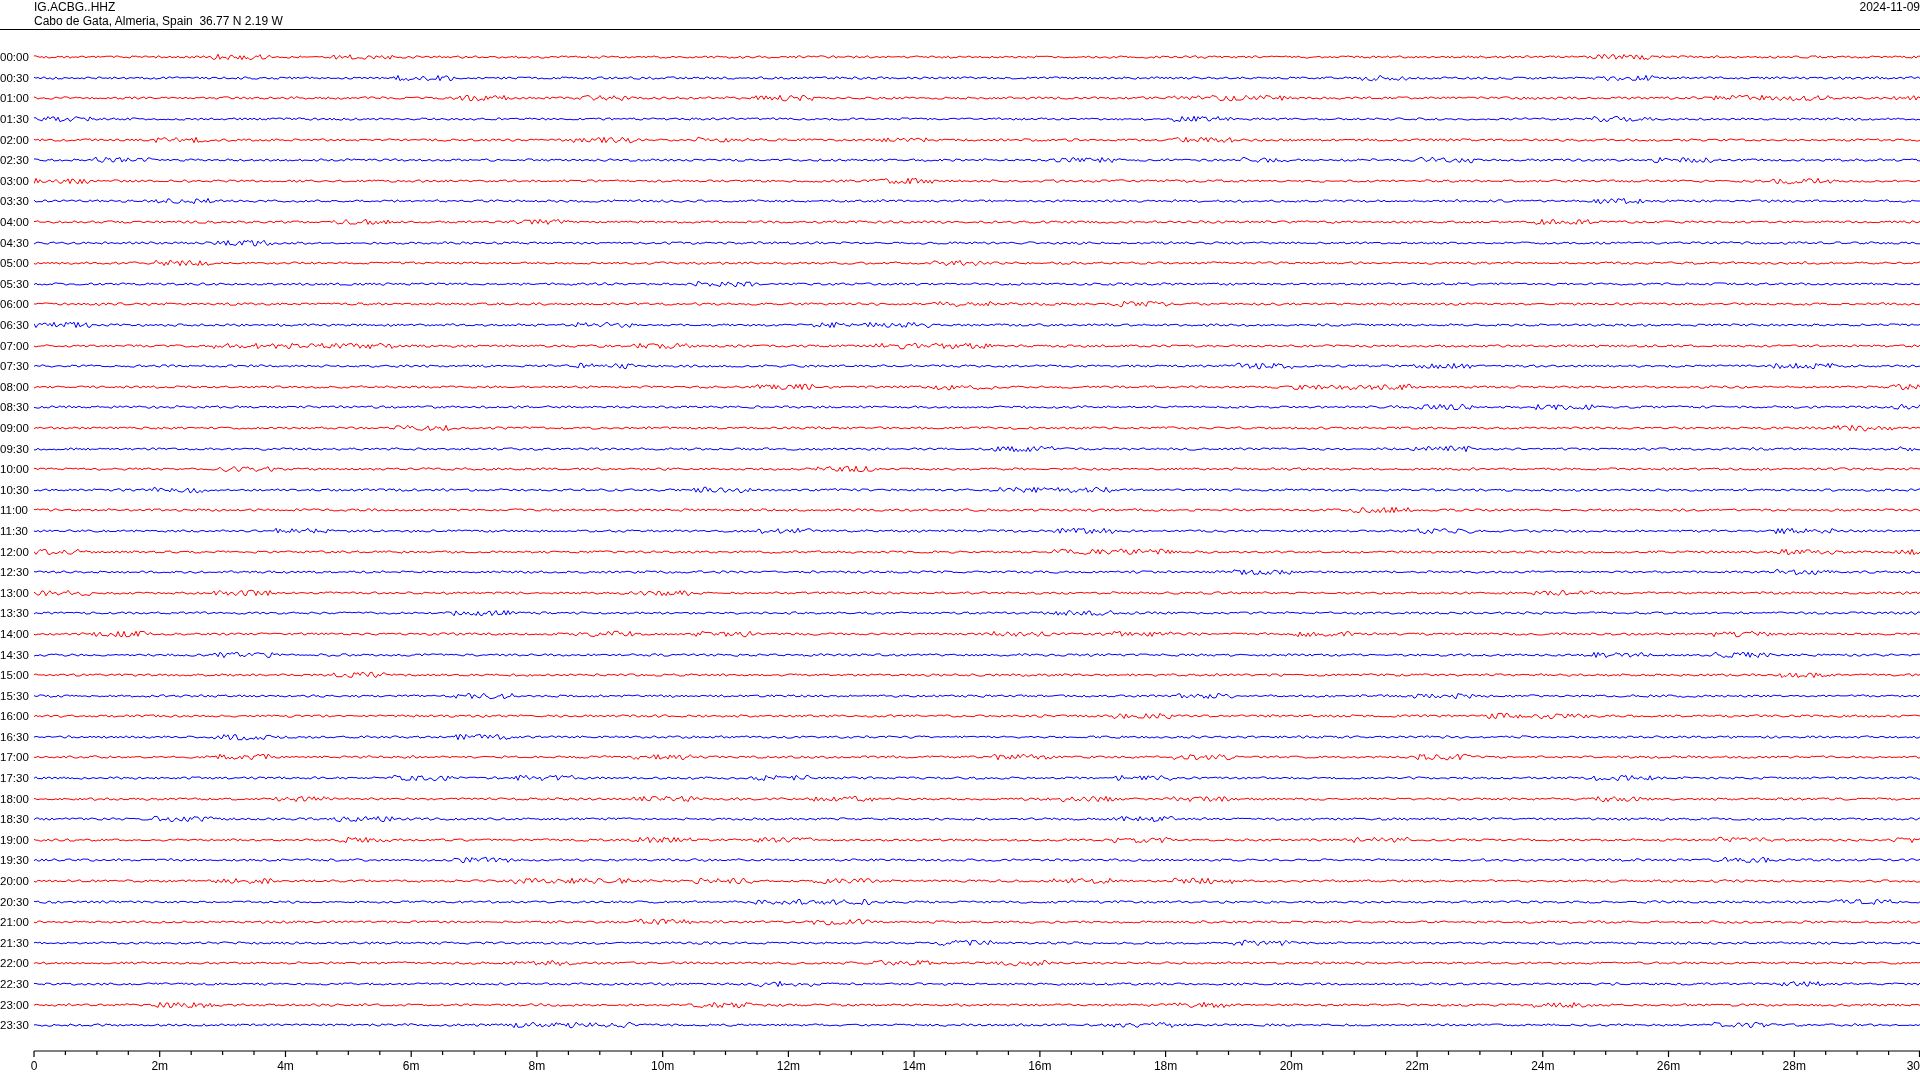 The image size is (1920, 1080). Describe the element at coordinates (15, 1025) in the screenshot. I see `time-label: 23:30` at that location.